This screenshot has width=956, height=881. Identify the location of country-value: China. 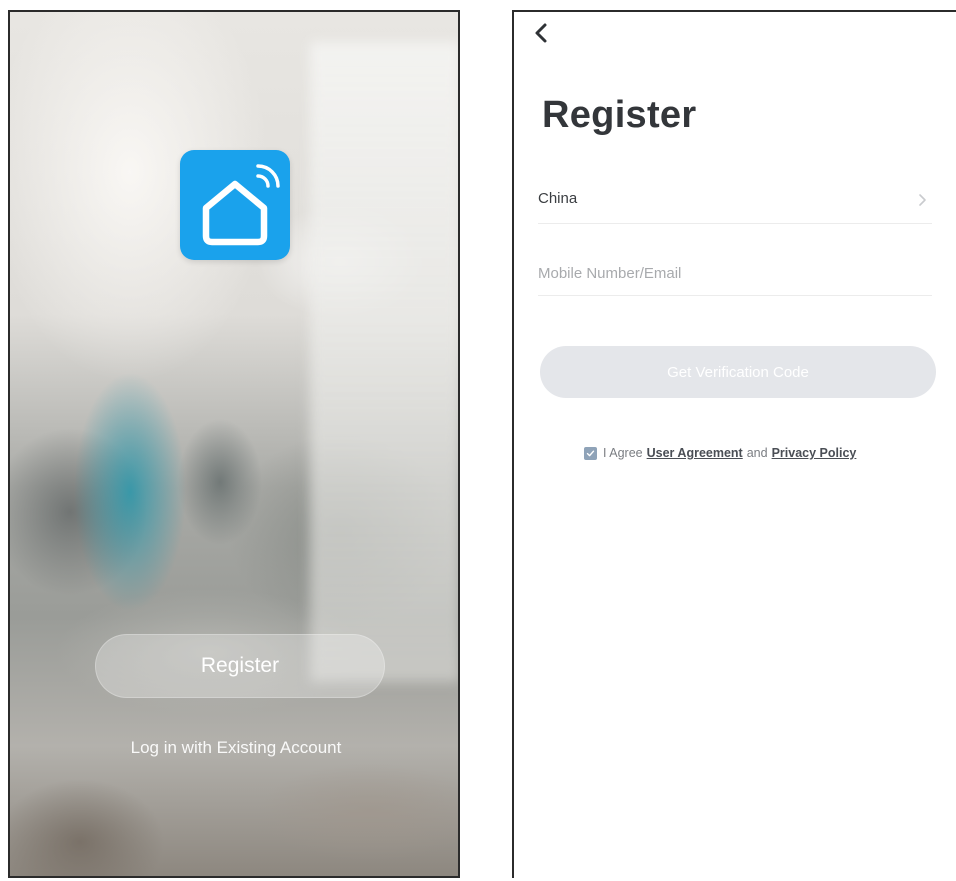
(558, 198).